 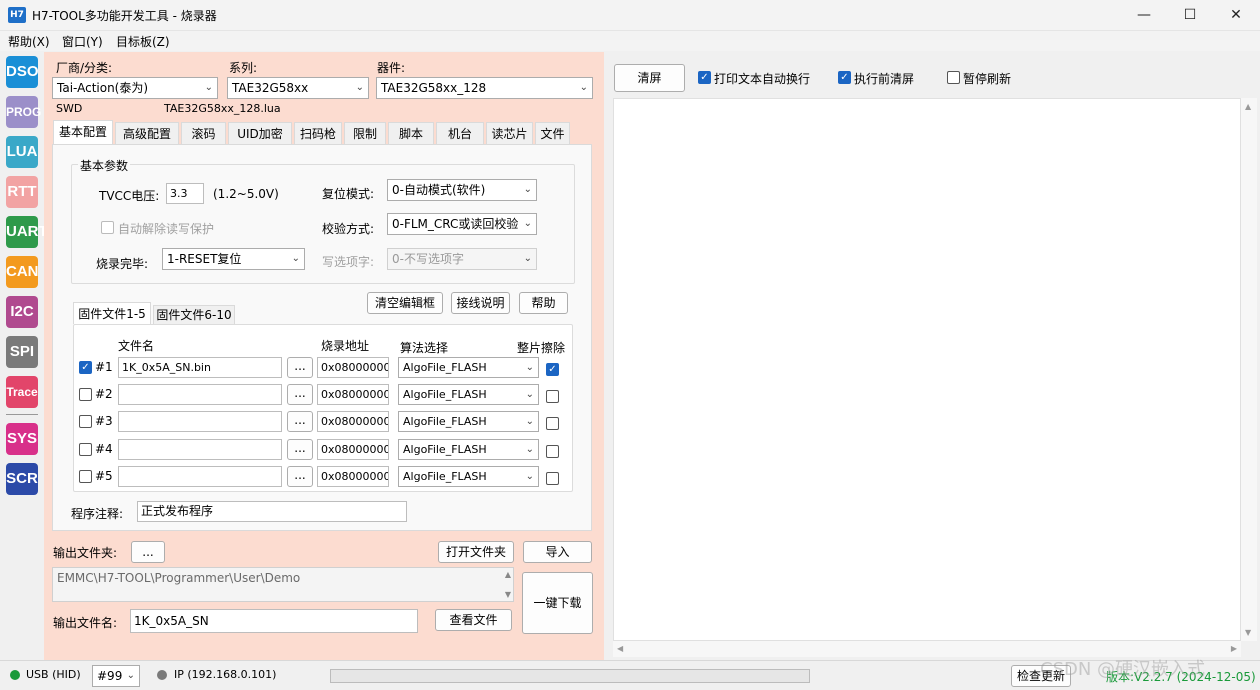 What do you see at coordinates (233, 259) in the screenshot?
I see `finish-select: 1-RESET复位 ⌄` at bounding box center [233, 259].